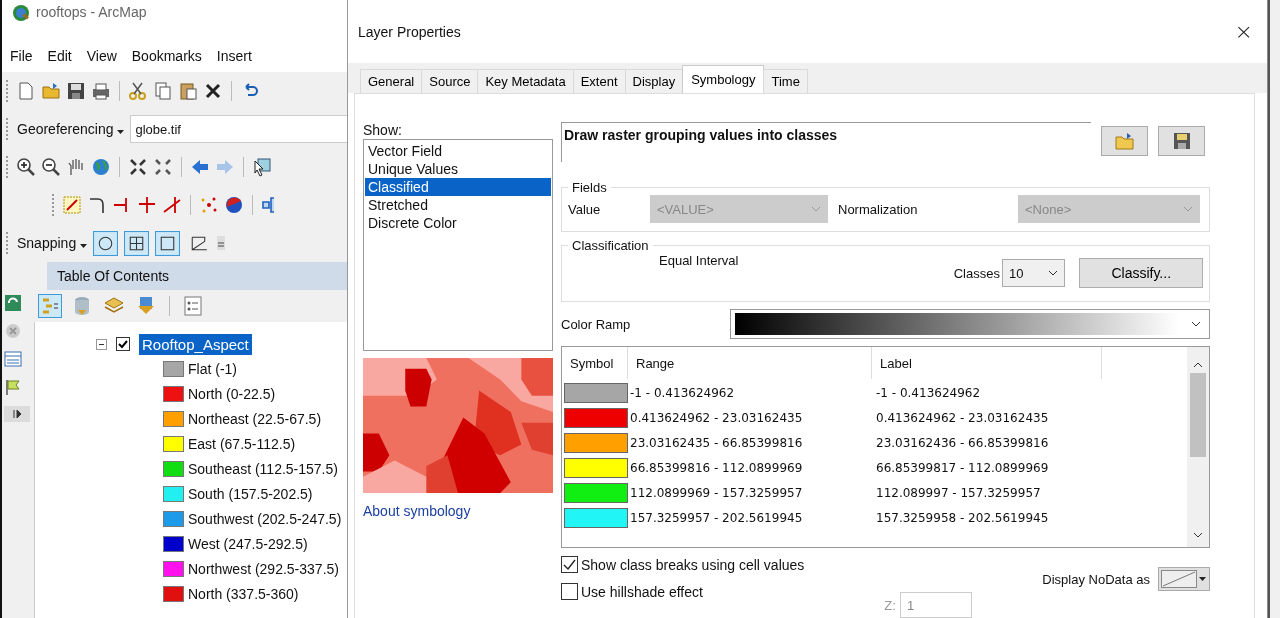 This screenshot has width=1280, height=618. What do you see at coordinates (243, 593) in the screenshot?
I see `legend-label: North (337.5-360)` at bounding box center [243, 593].